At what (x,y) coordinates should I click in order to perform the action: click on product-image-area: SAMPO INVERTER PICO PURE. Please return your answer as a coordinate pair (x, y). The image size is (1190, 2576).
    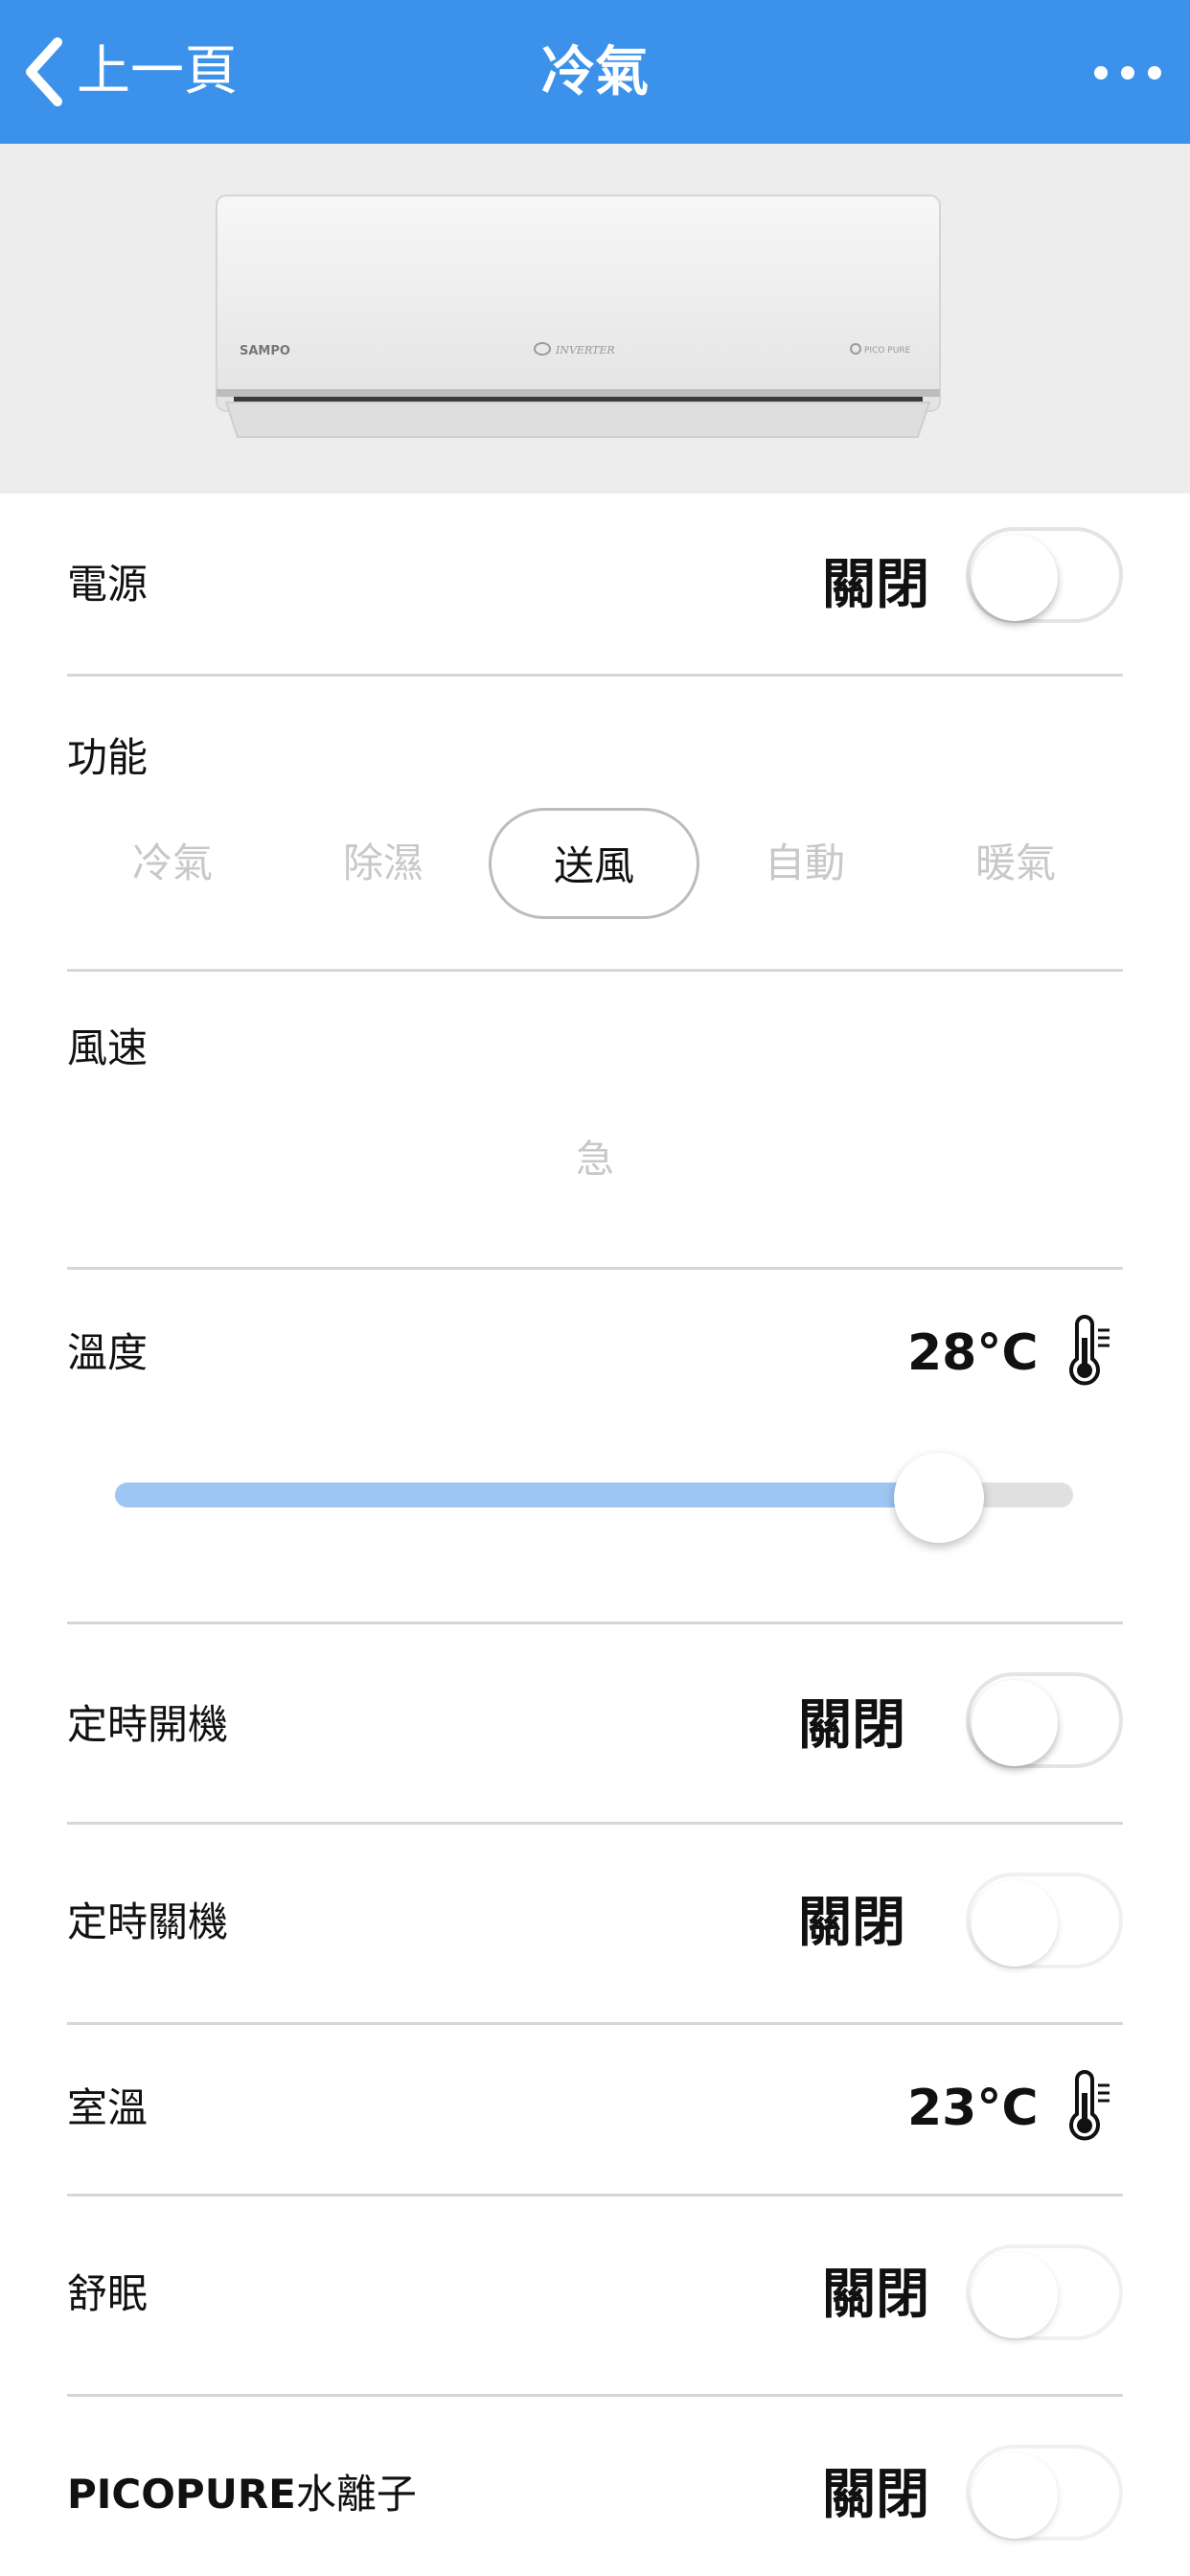
    Looking at the image, I should click on (595, 319).